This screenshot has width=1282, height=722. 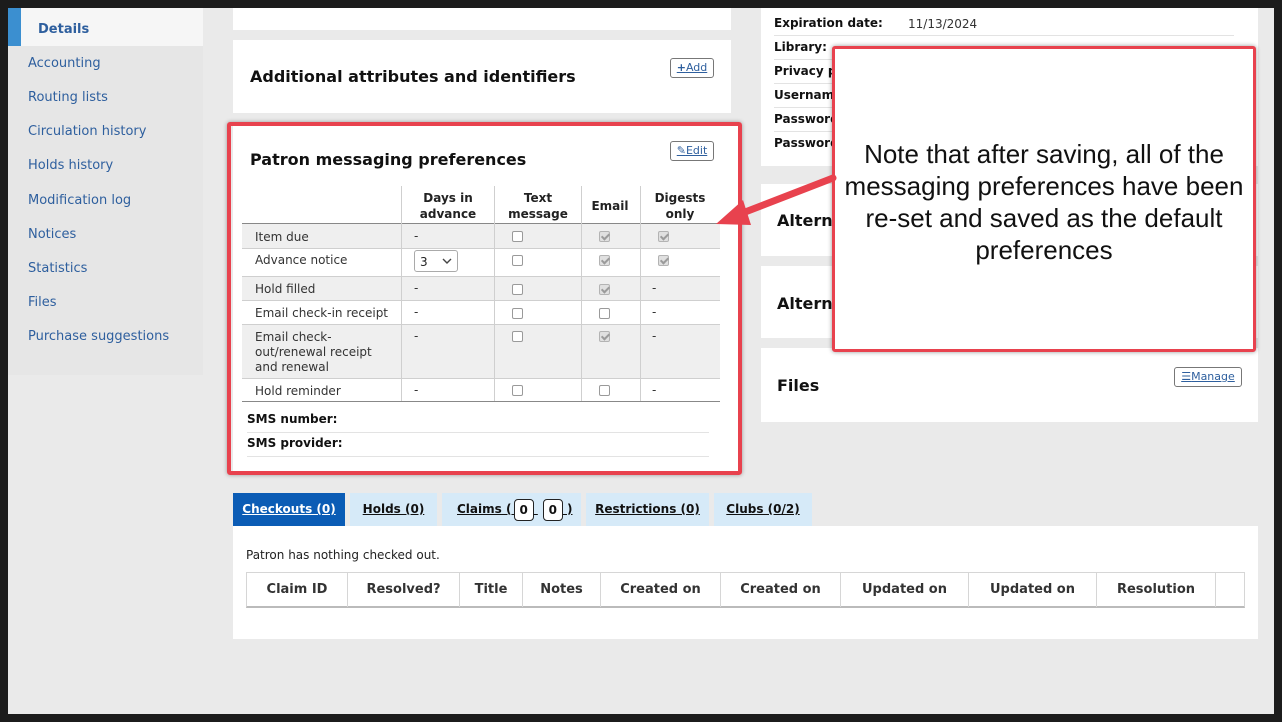 What do you see at coordinates (570, 509) in the screenshot?
I see `tab-claims-close: )` at bounding box center [570, 509].